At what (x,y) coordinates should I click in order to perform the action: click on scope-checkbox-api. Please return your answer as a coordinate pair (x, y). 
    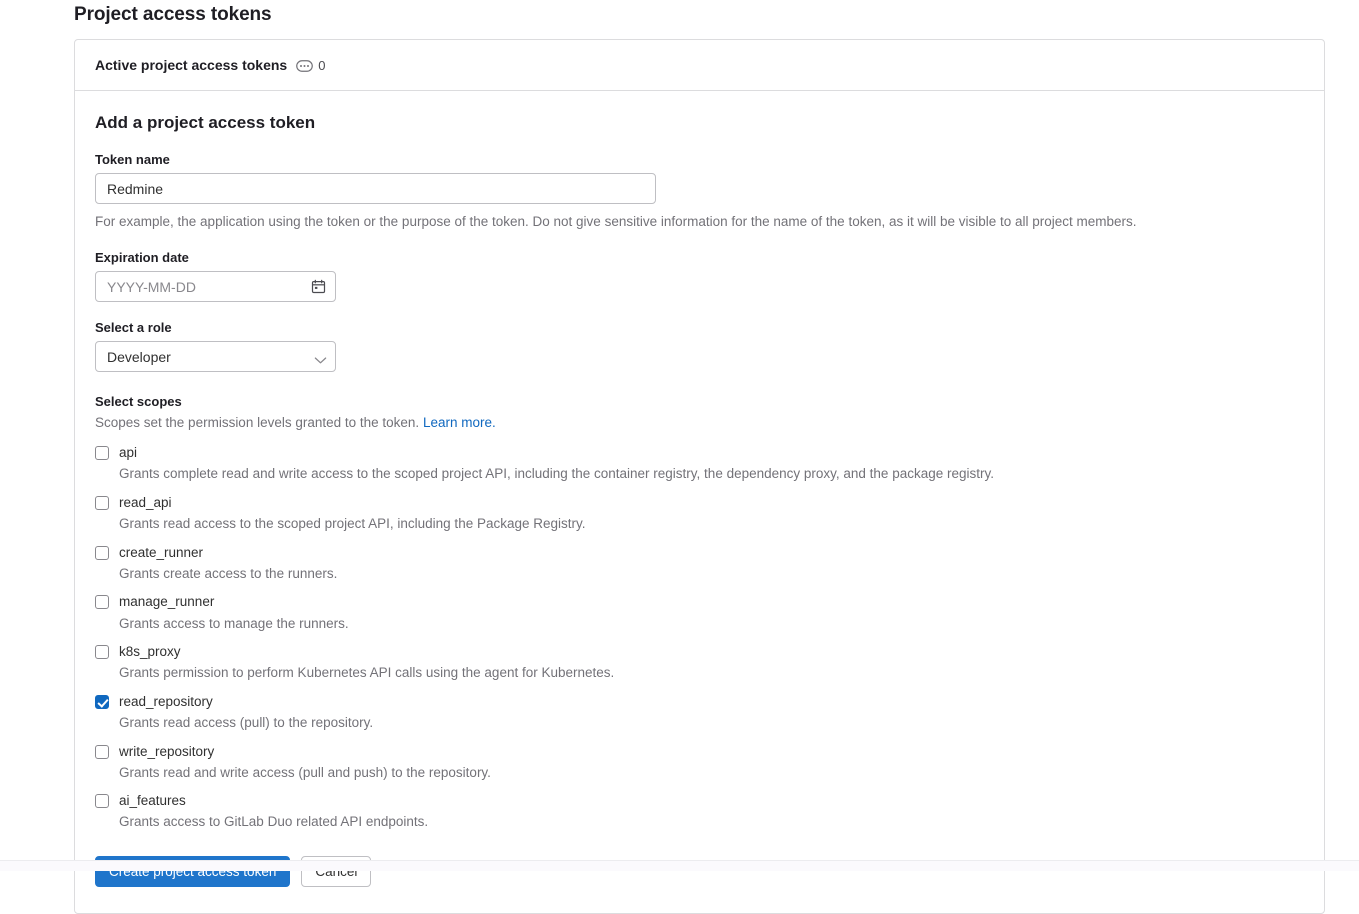
    Looking at the image, I should click on (102, 453).